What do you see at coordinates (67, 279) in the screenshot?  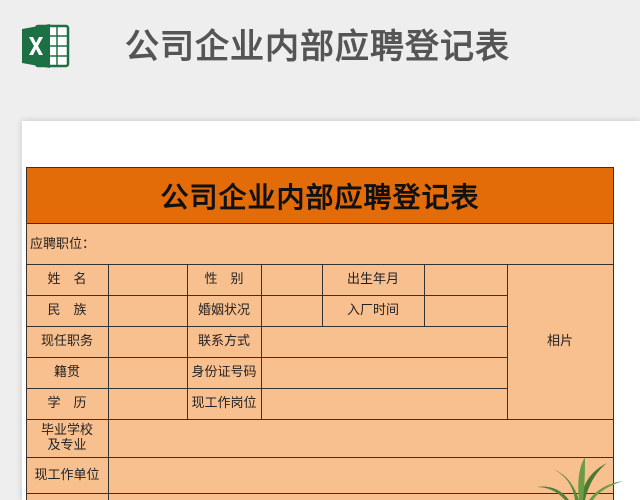 I see `name-label: 姓 名` at bounding box center [67, 279].